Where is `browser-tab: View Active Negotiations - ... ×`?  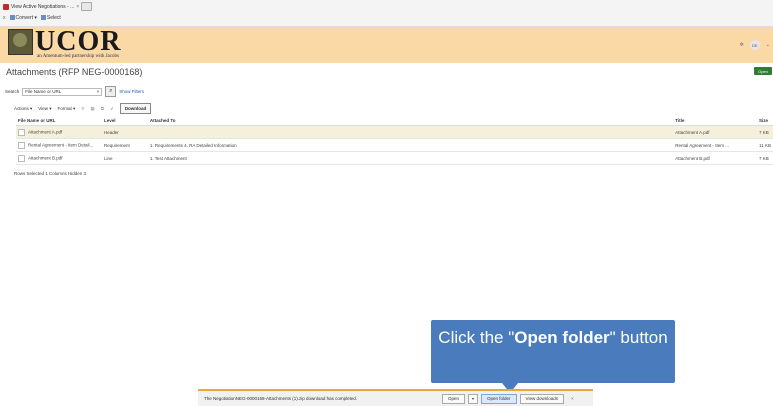
browser-tab: View Active Negotiations - ... × is located at coordinates (48, 6).